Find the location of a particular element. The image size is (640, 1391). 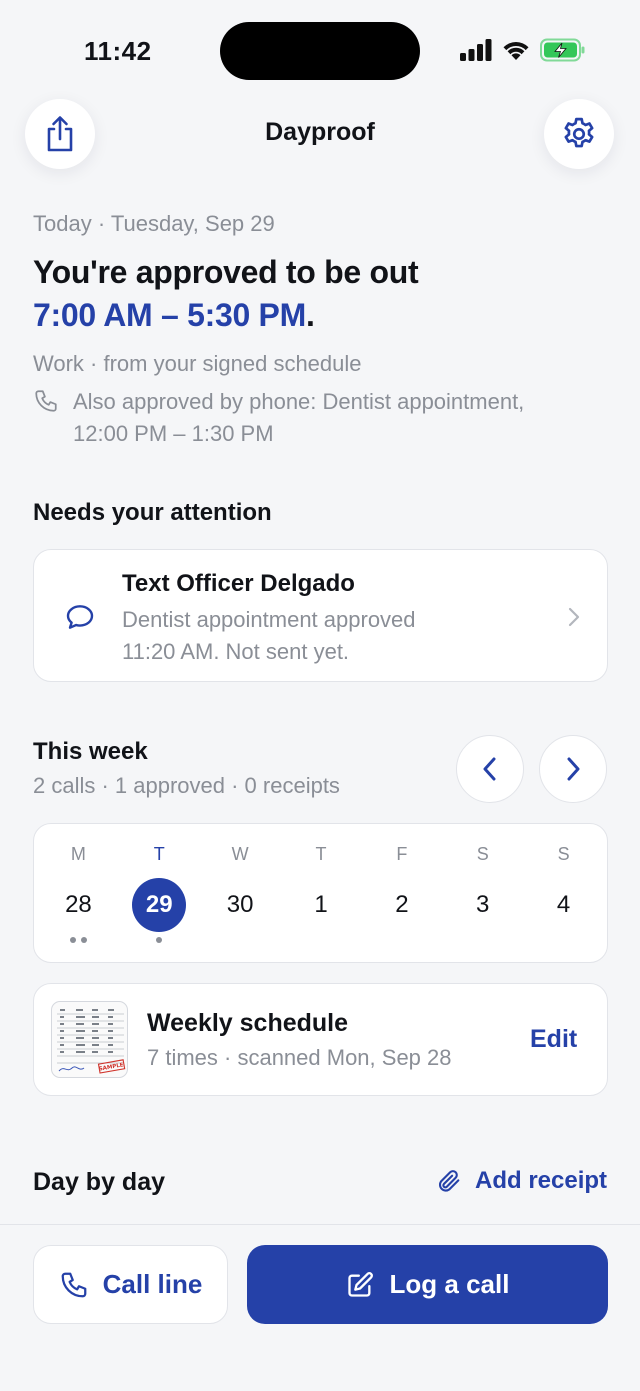

week-days: M 28 T 29 W 30 T 1 F 2 S 3 S 4 is located at coordinates (321, 892).